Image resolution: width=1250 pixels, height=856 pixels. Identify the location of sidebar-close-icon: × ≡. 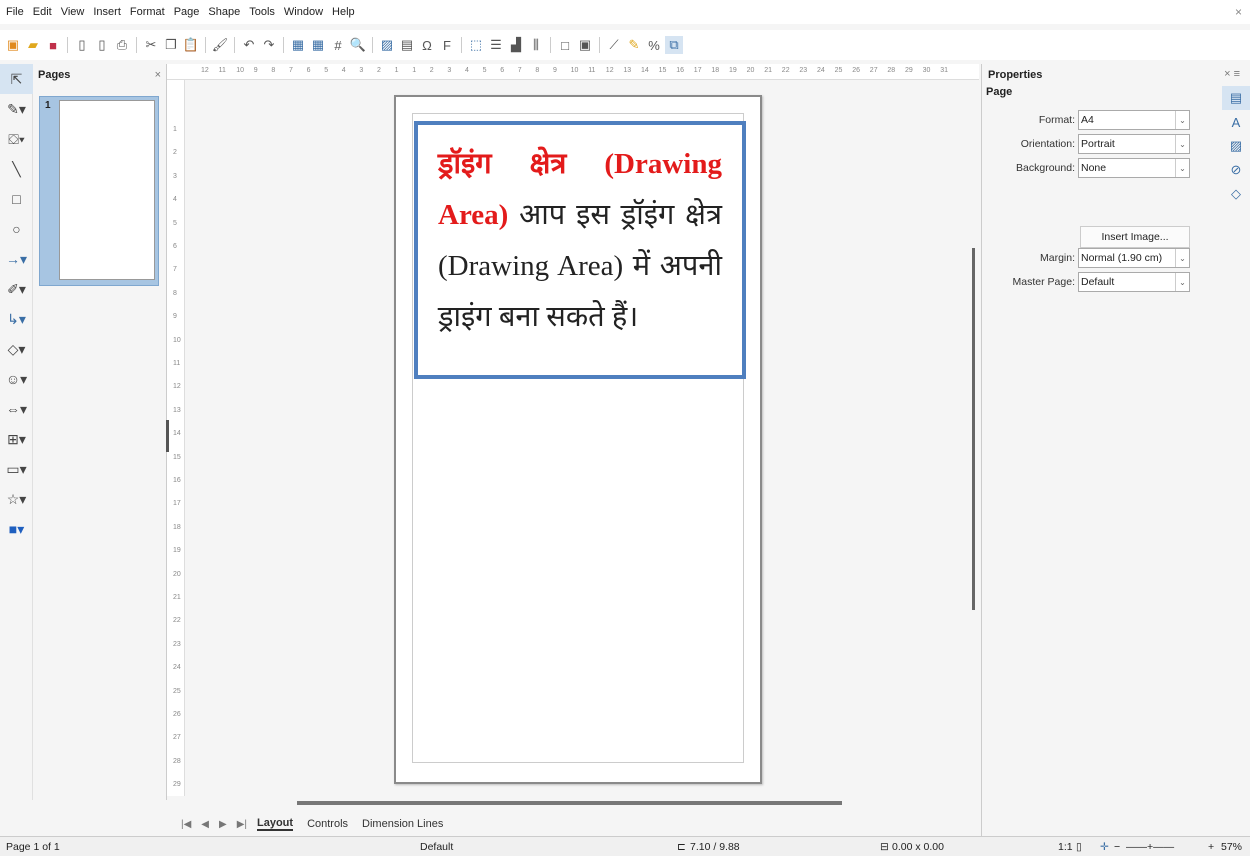
(1232, 74).